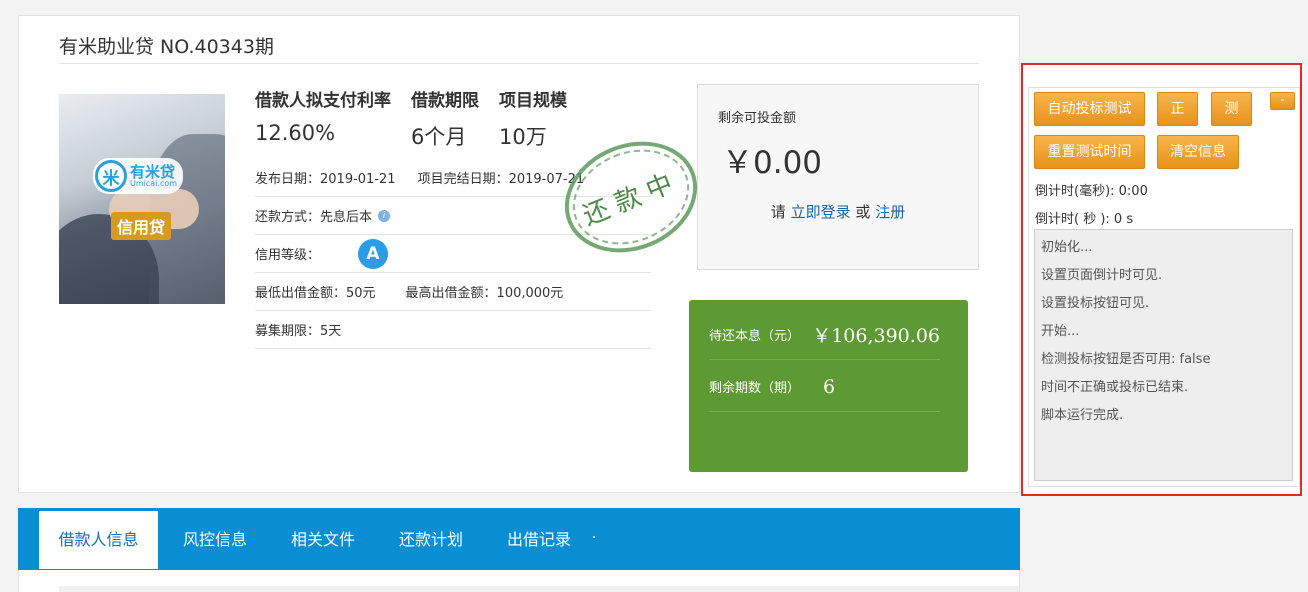 This screenshot has width=1308, height=592. I want to click on stat-term: 借款期限 6个月, so click(445, 118).